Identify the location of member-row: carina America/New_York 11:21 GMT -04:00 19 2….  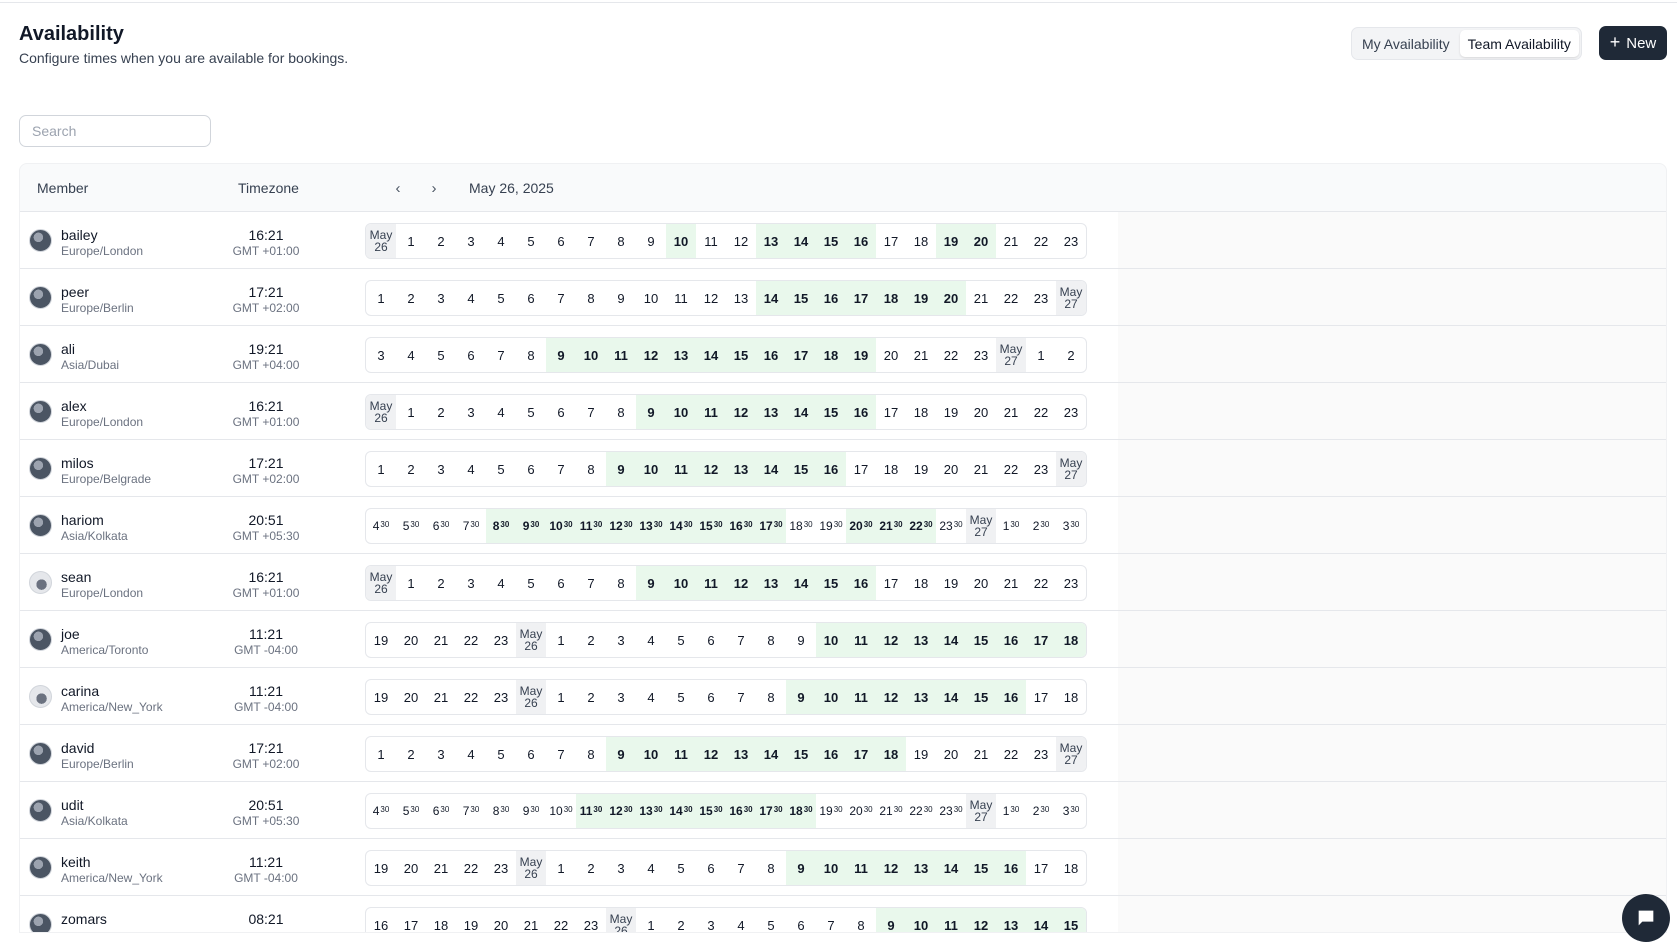
(843, 696).